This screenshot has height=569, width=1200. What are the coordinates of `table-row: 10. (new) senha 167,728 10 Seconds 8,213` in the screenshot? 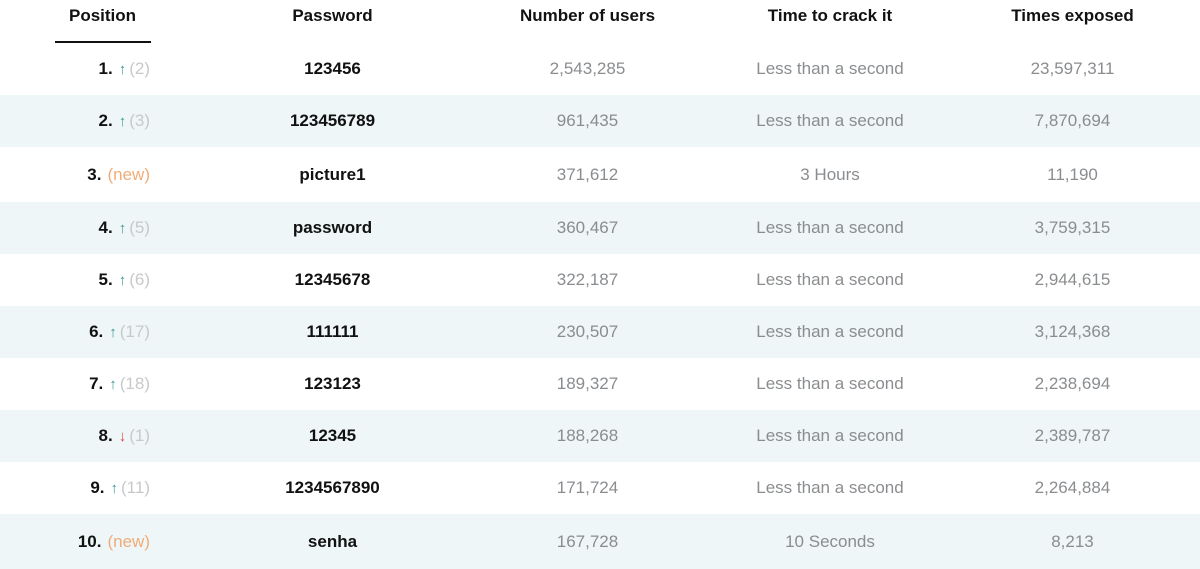 It's located at (600, 541).